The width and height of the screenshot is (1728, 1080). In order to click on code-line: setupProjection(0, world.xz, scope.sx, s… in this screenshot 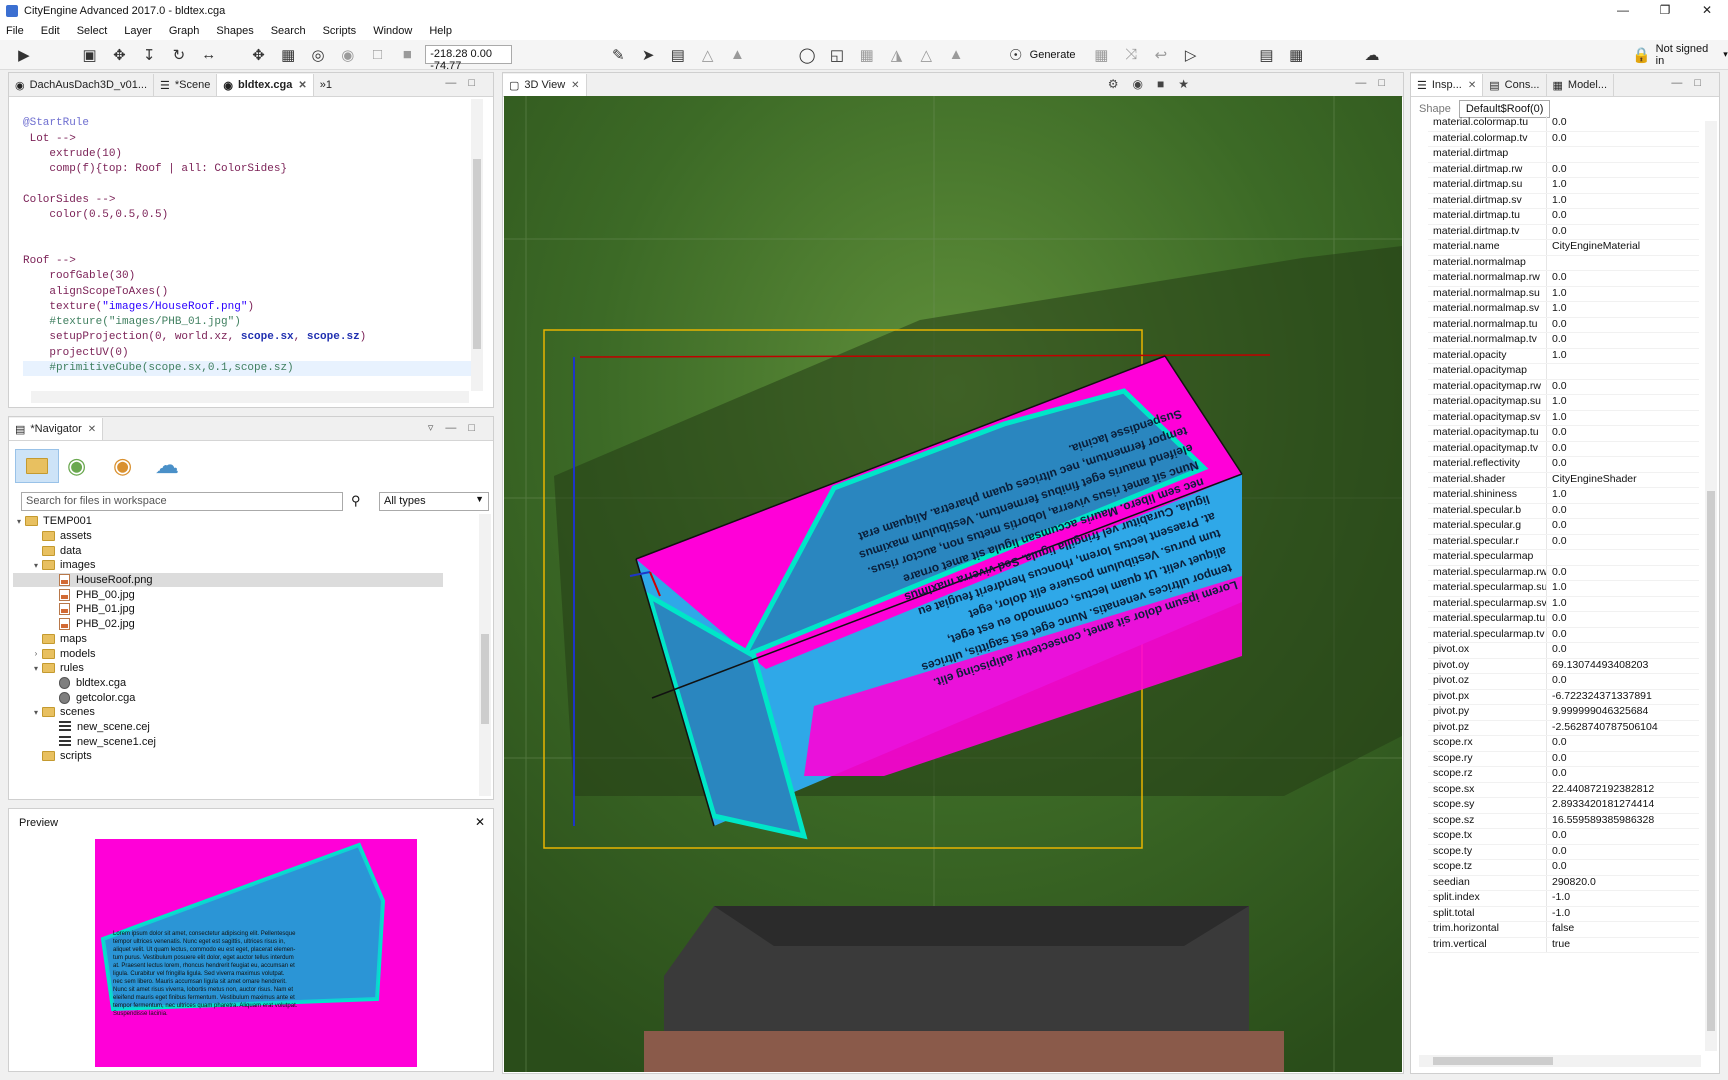, I will do `click(253, 337)`.